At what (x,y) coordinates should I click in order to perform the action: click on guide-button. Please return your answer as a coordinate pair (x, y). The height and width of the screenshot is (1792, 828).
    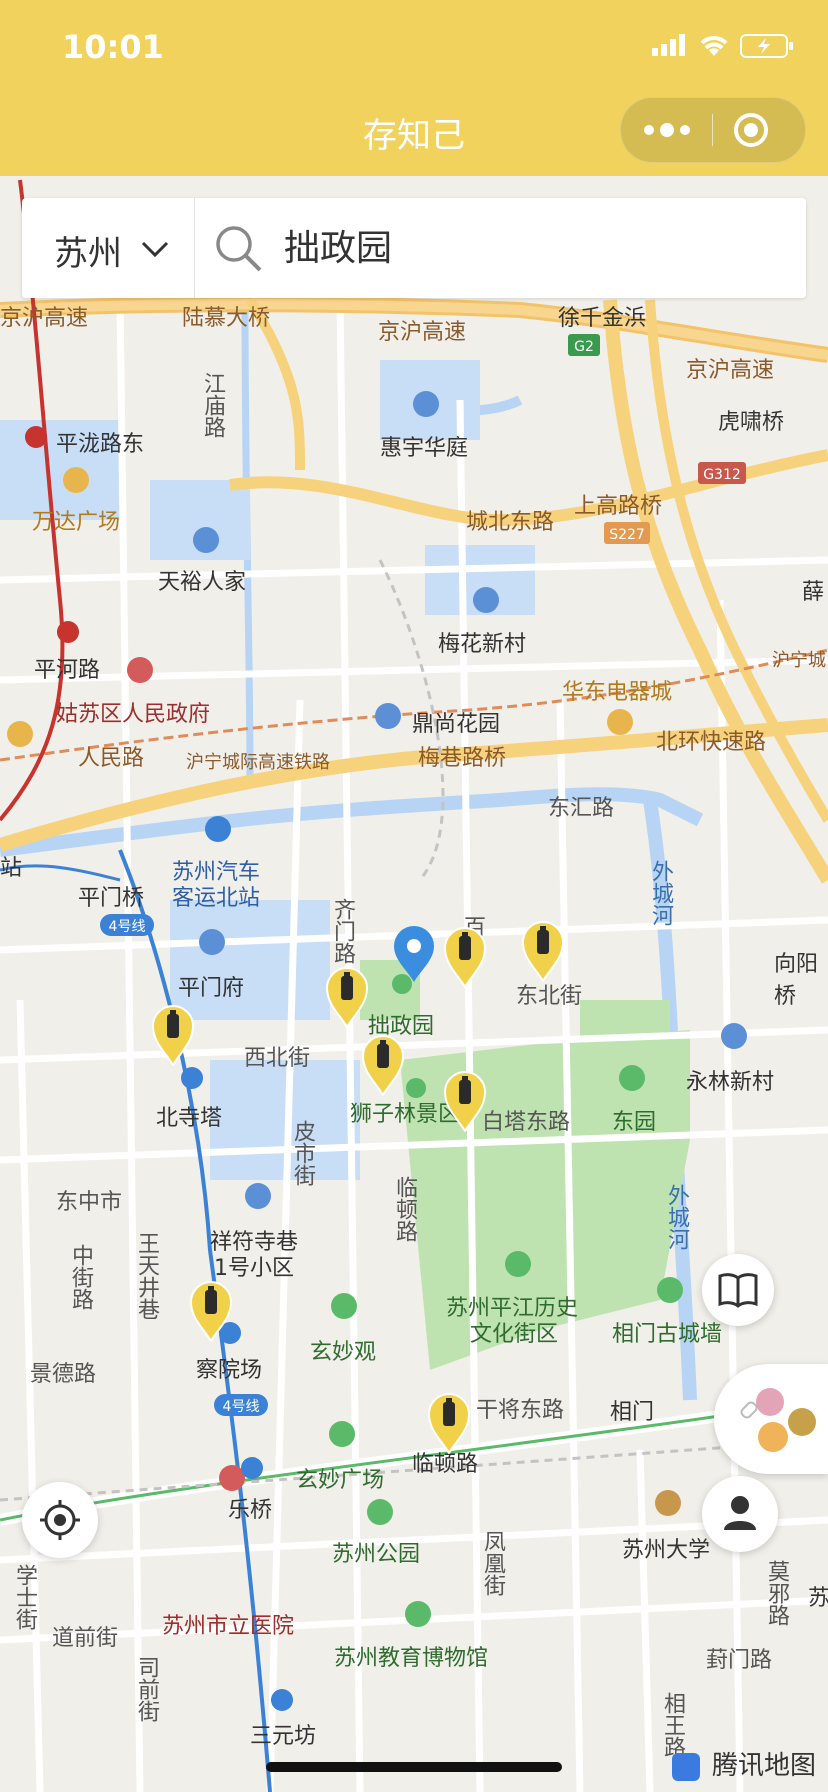
    Looking at the image, I should click on (738, 1290).